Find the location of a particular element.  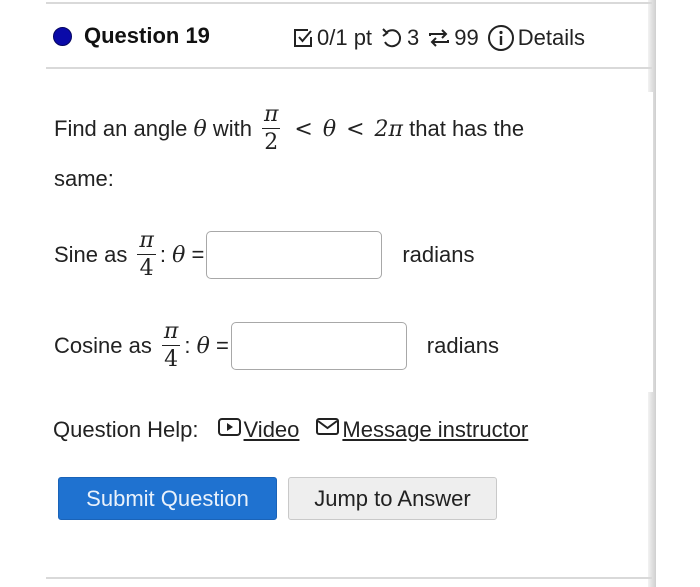

question-help: Question Help: Video Message instructor is located at coordinates (298, 430).